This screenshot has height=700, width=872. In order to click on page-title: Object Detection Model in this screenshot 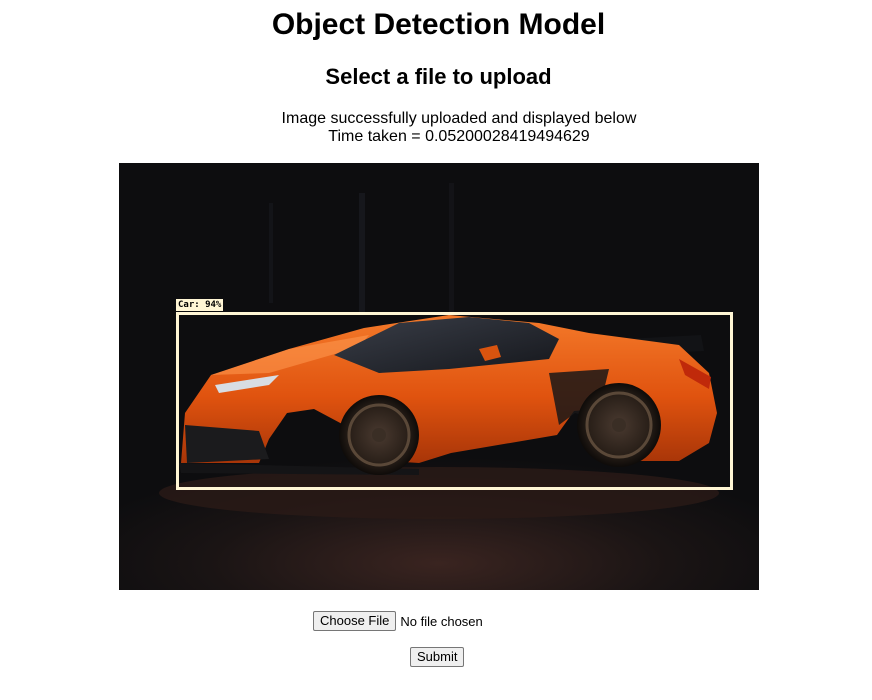, I will do `click(438, 24)`.